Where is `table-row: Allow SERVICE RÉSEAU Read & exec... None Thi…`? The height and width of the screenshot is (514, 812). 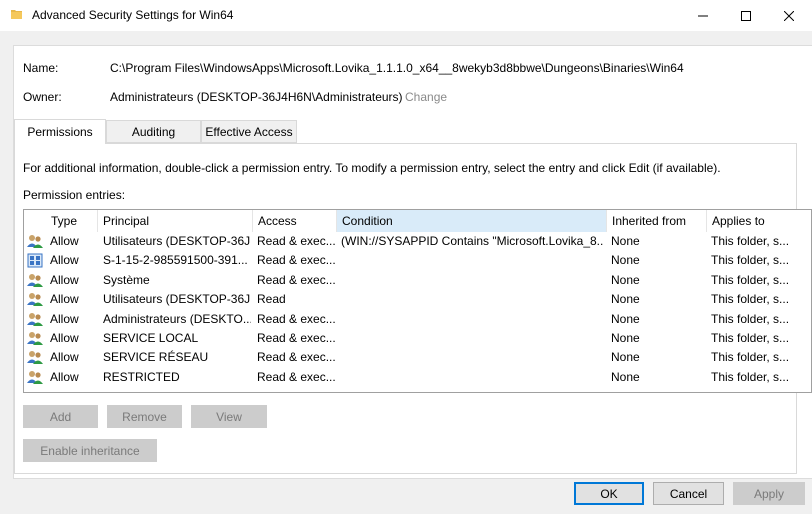 table-row: Allow SERVICE RÉSEAU Read & exec... None Thi… is located at coordinates (417, 357).